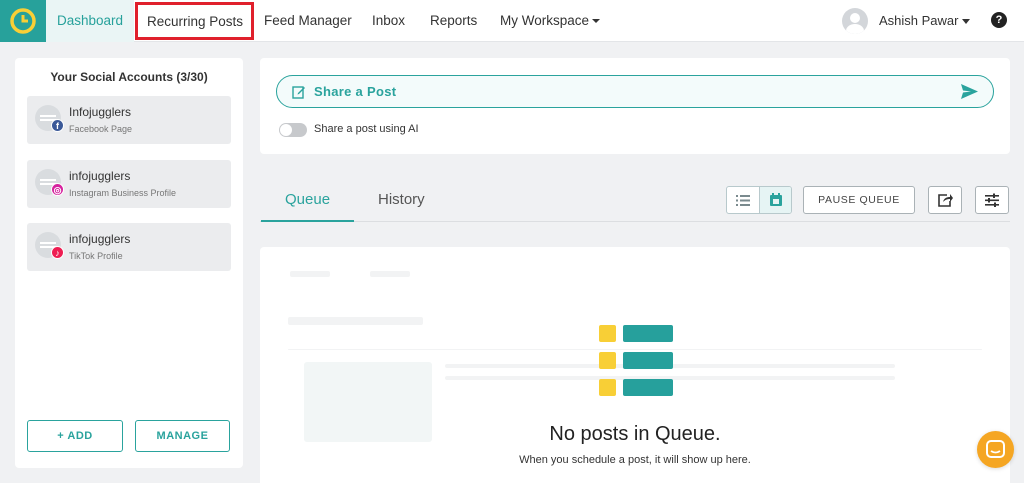 The width and height of the screenshot is (1024, 483). I want to click on tabs-divider, so click(635, 221).